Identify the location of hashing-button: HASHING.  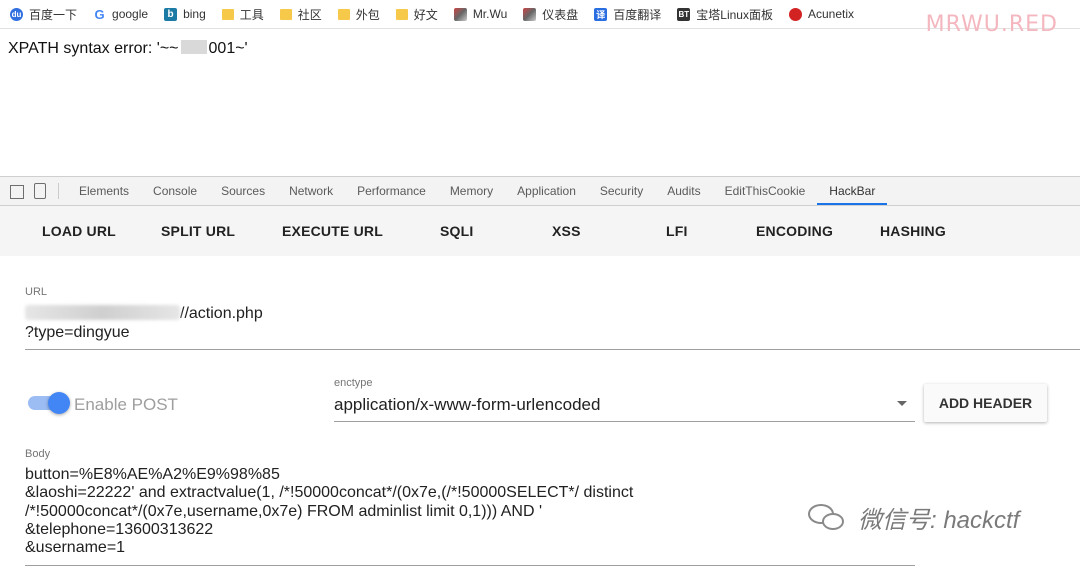
(913, 231).